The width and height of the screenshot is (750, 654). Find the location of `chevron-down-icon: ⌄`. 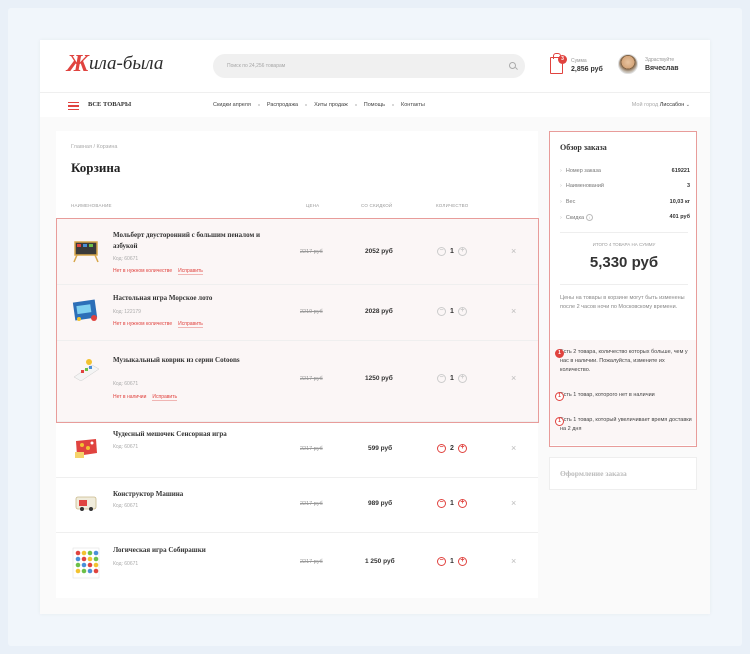

chevron-down-icon: ⌄ is located at coordinates (687, 105).